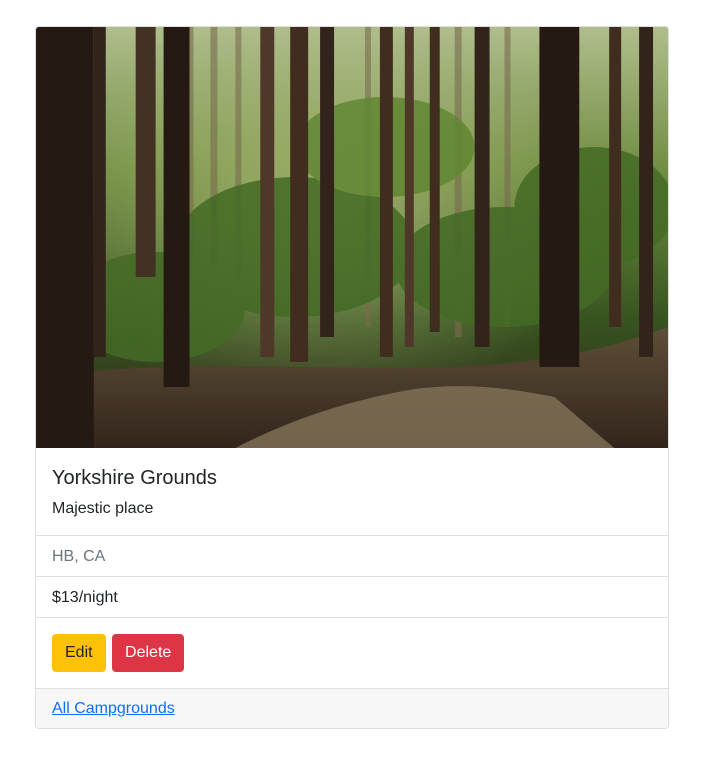  I want to click on campground-description: Majestic place, so click(103, 508).